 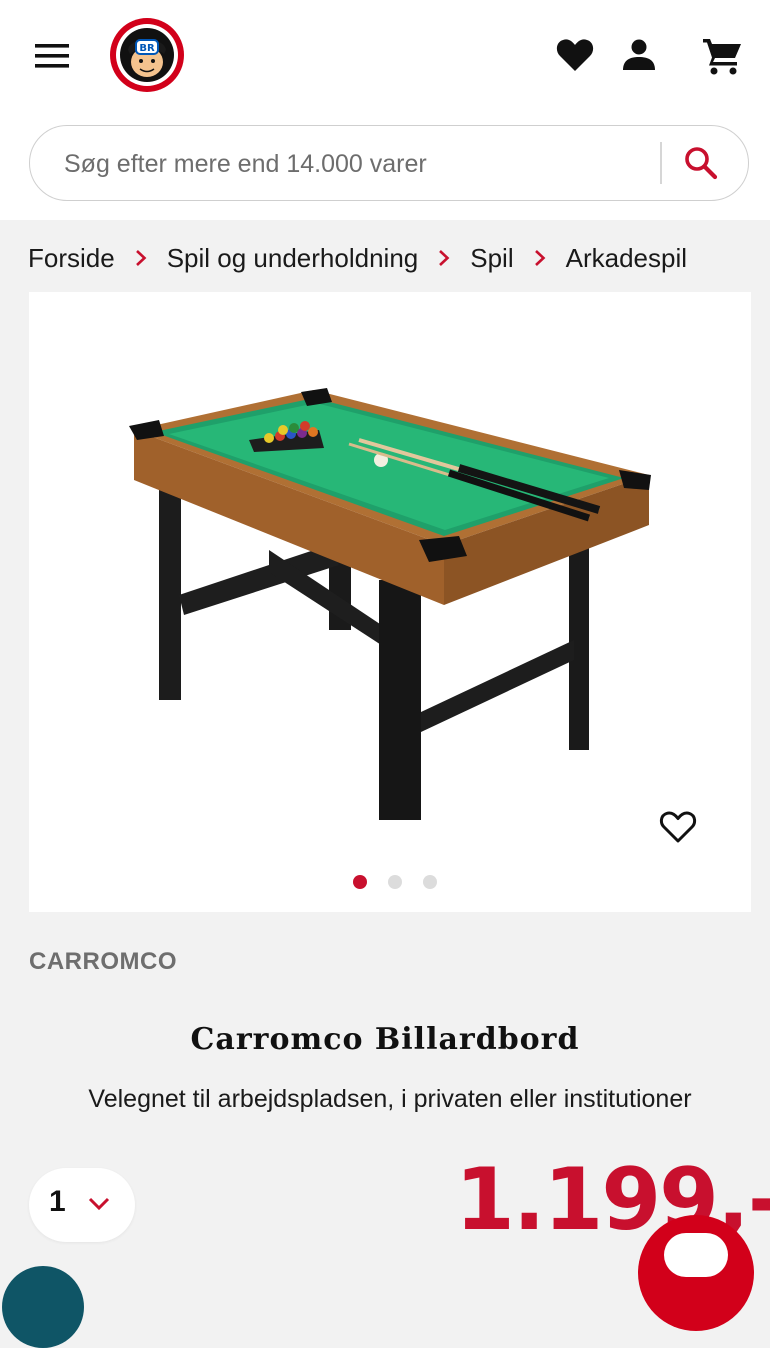 What do you see at coordinates (57, 1201) in the screenshot?
I see `quantity-value: 1` at bounding box center [57, 1201].